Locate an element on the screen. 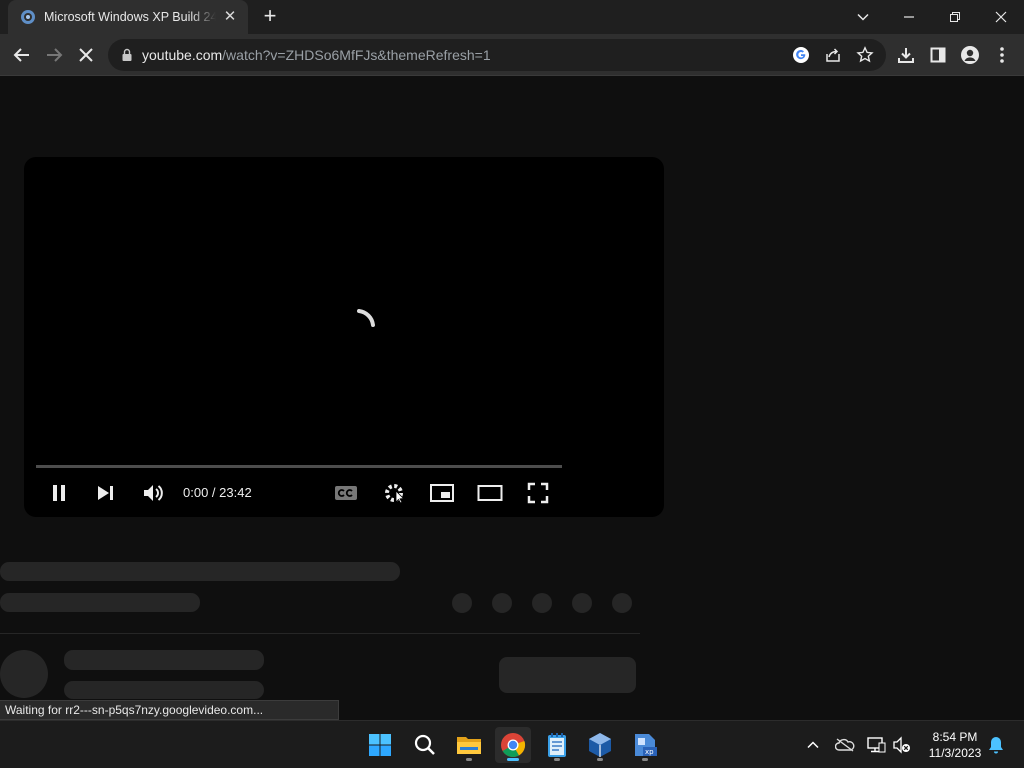 Image resolution: width=1024 pixels, height=768 pixels. onedrive-icon is located at coordinates (845, 745).